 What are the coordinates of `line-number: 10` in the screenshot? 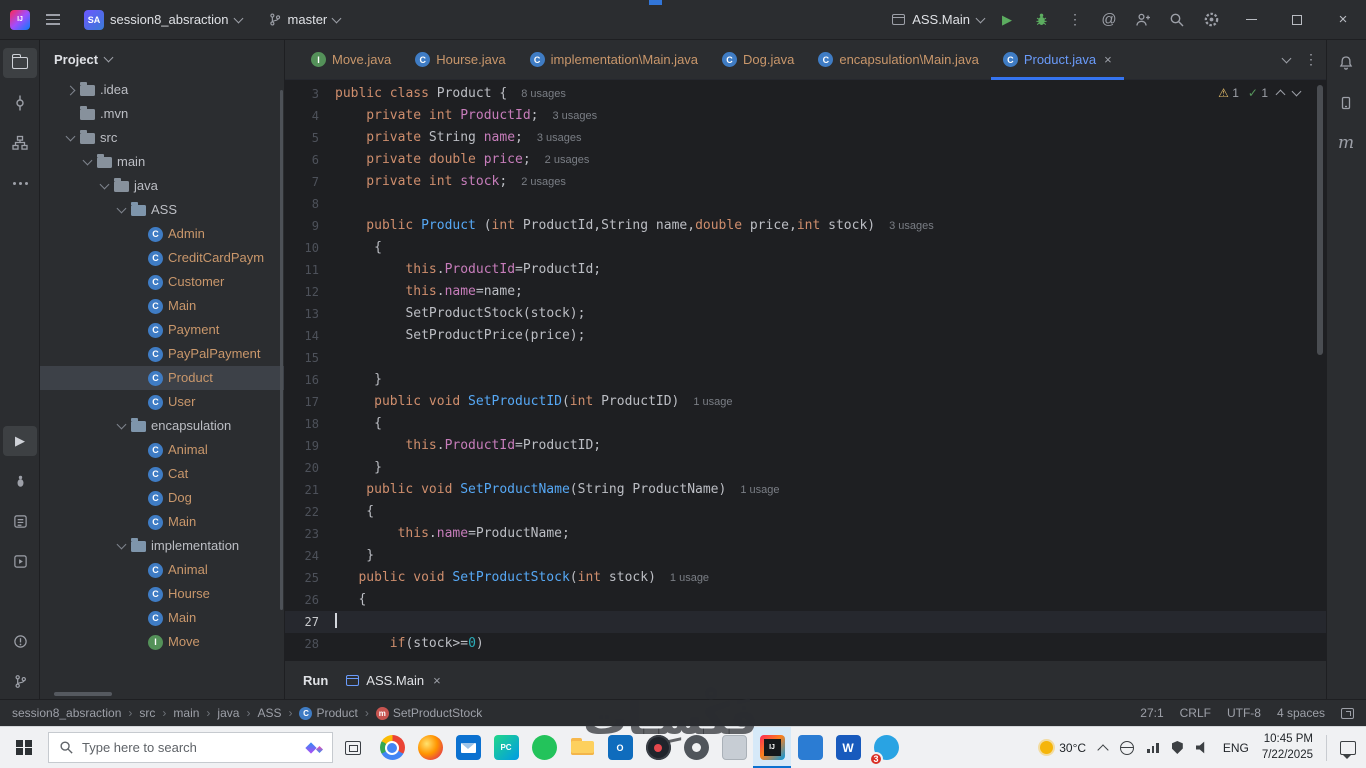 It's located at (310, 248).